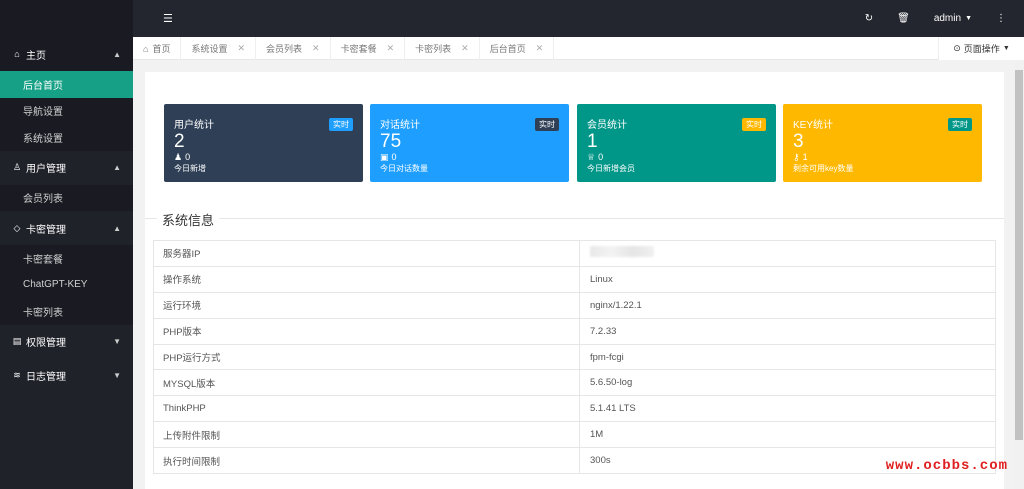  Describe the element at coordinates (805, 157) in the screenshot. I see `card-sub-value: 1` at that location.